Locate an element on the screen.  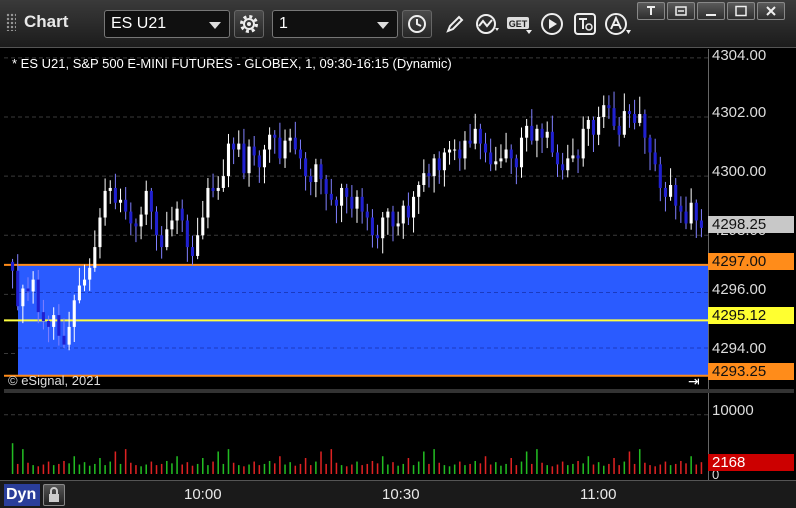
scroll-to-end-icon: ⇥ is located at coordinates (694, 381).